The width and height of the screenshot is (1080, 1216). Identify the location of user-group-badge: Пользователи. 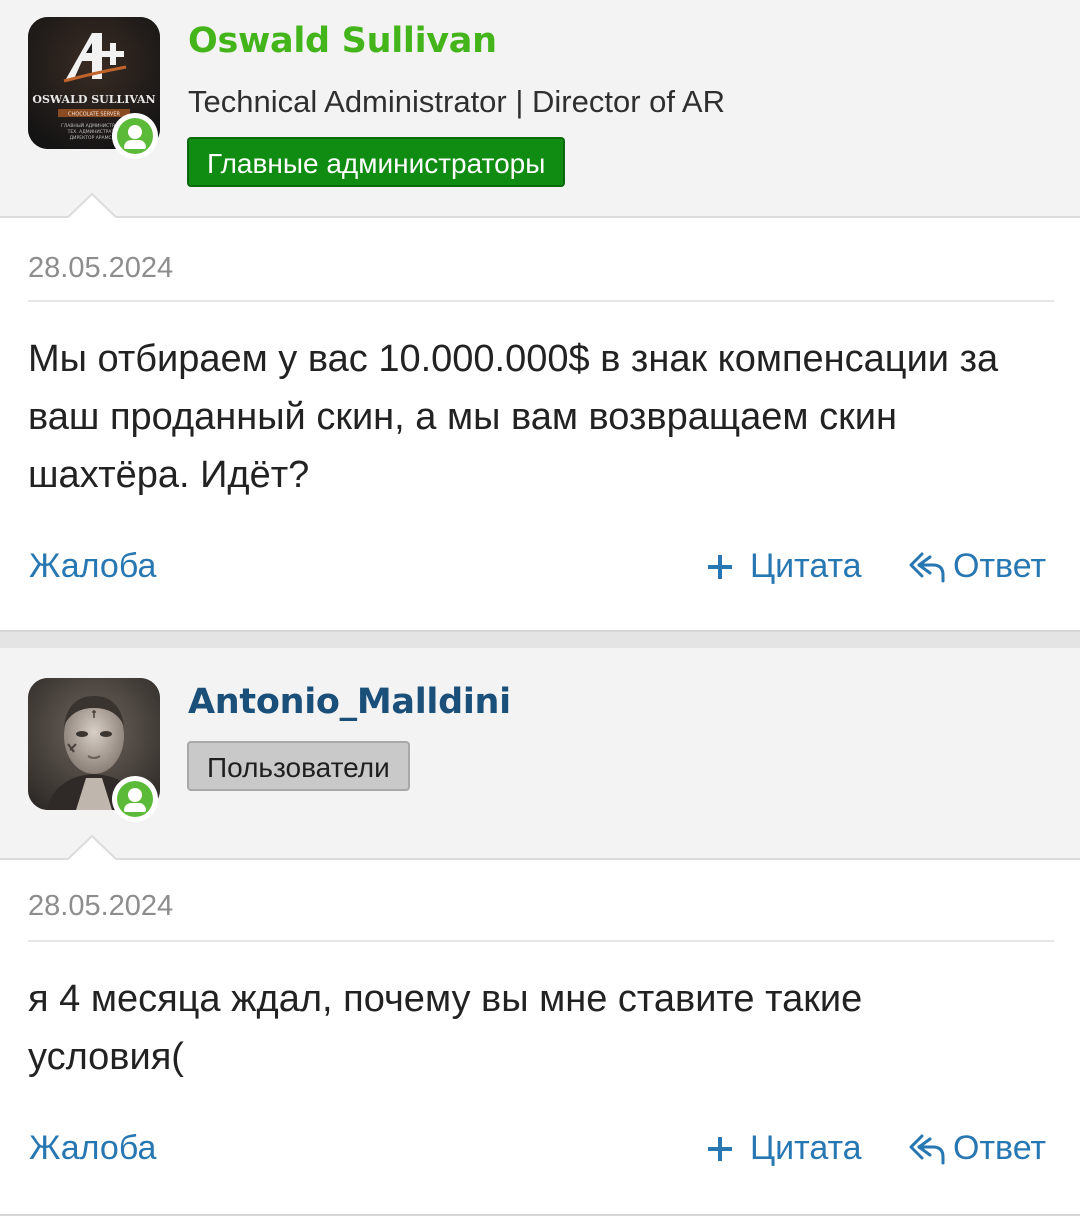
(298, 766).